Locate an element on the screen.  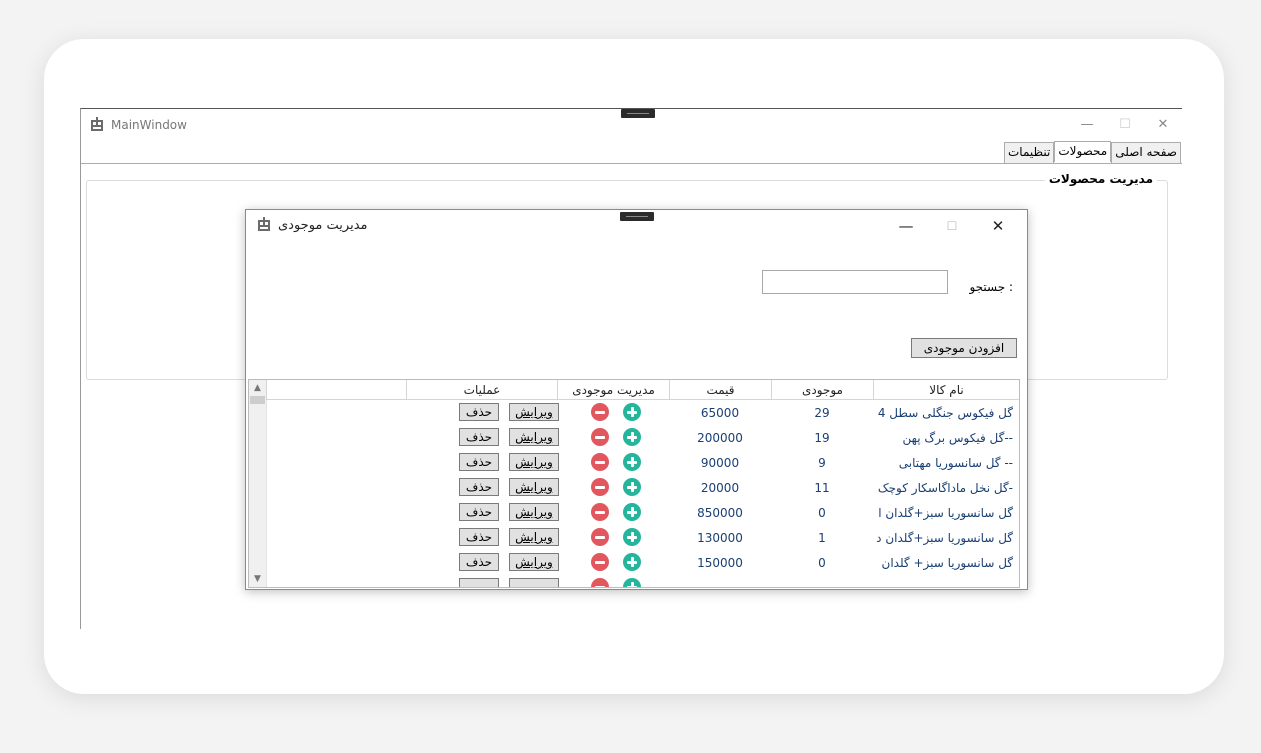
edit-button is located at coordinates (534, 582).